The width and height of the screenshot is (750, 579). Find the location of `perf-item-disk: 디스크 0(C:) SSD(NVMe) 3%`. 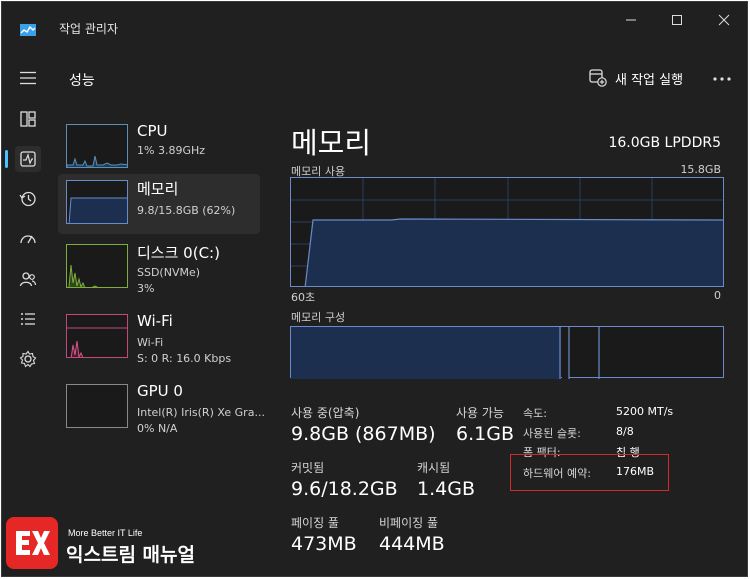

perf-item-disk: 디스크 0(C:) SSD(NVMe) 3% is located at coordinates (159, 269).